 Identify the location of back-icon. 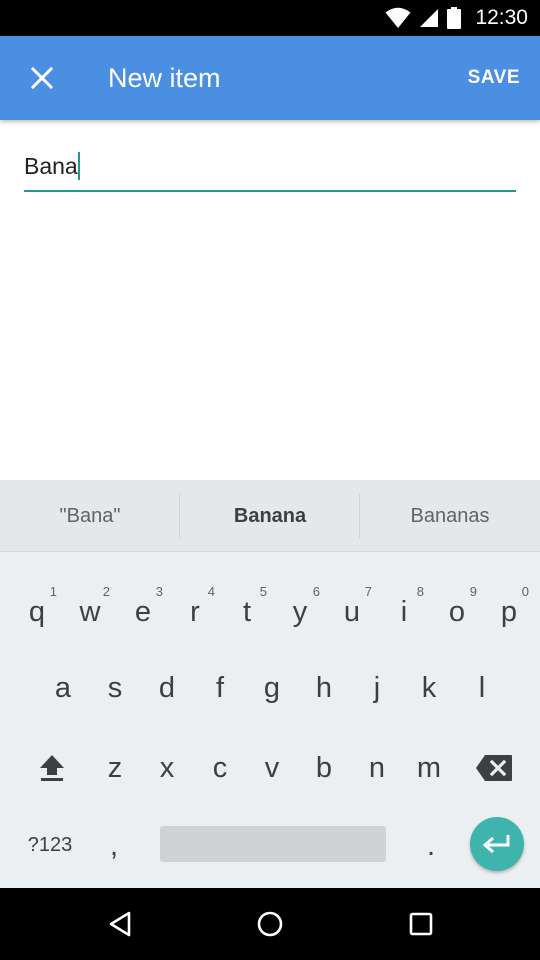
(120, 924).